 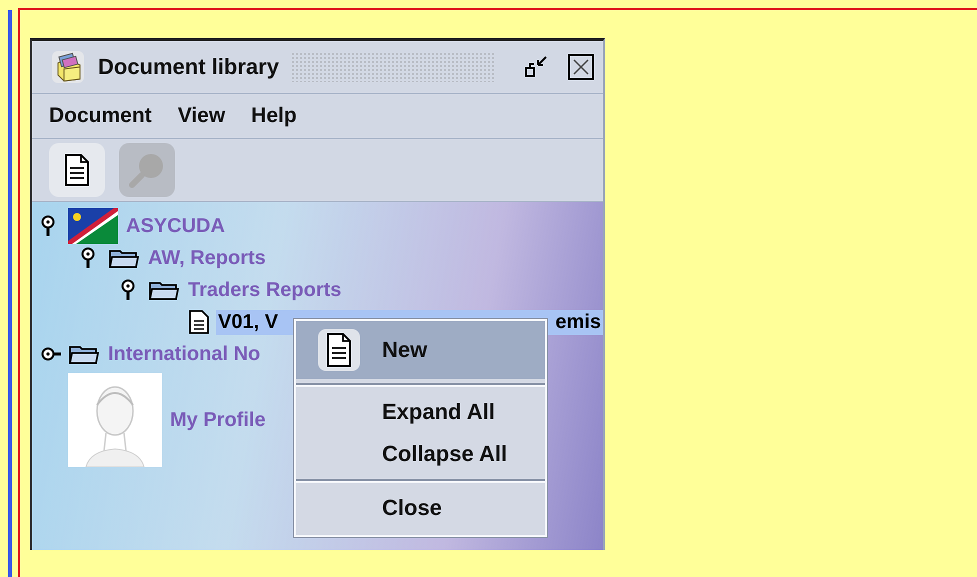 I want to click on new-document-button, so click(x=77, y=170).